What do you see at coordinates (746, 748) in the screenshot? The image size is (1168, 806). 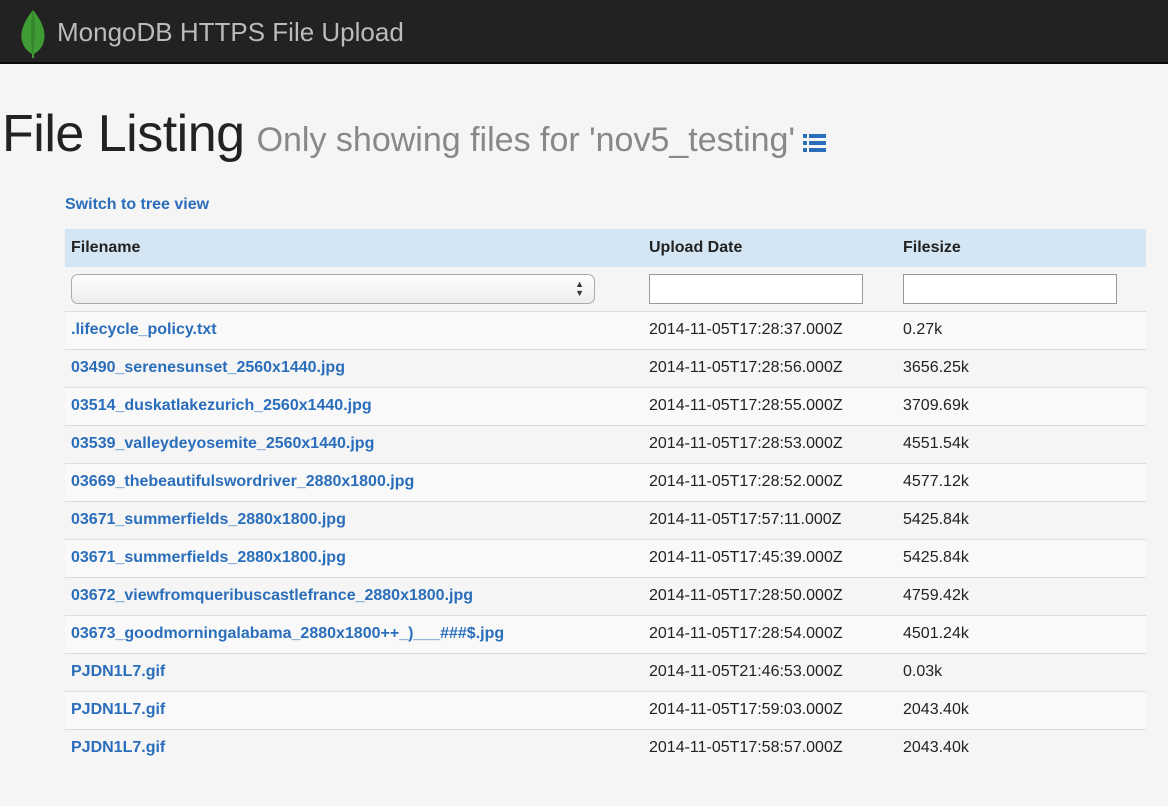 I see `upload-date: 2014-11-05T17:58:57.000Z` at bounding box center [746, 748].